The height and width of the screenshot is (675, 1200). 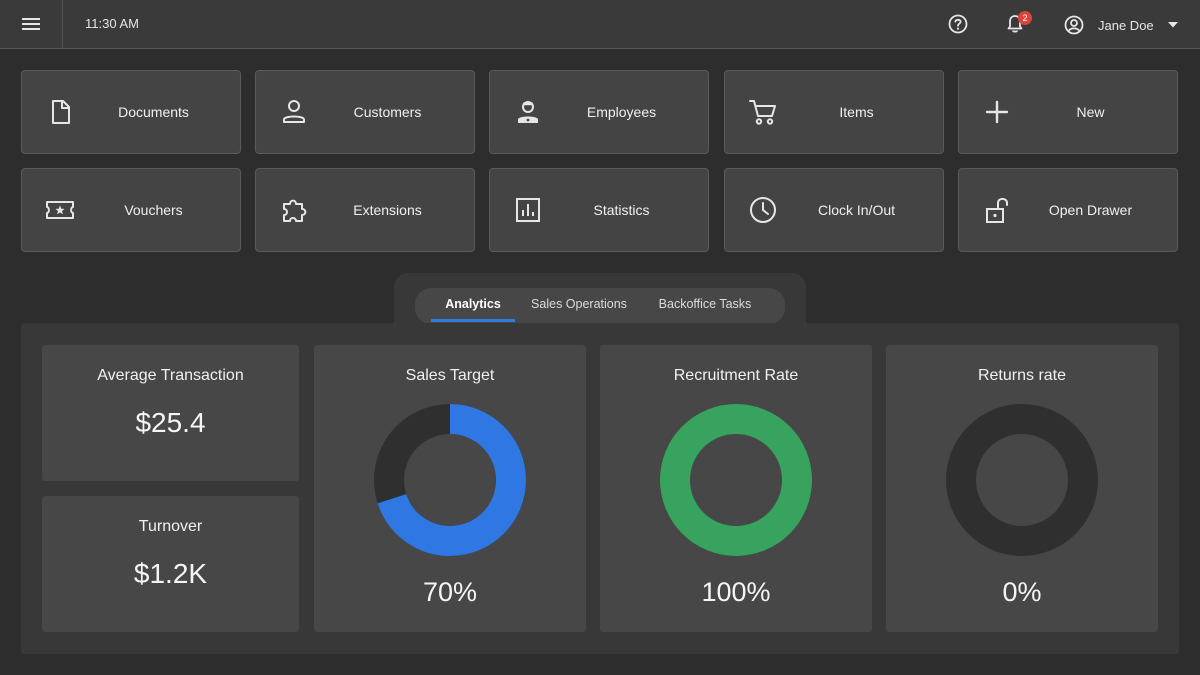 What do you see at coordinates (1090, 112) in the screenshot?
I see `tile-label: New` at bounding box center [1090, 112].